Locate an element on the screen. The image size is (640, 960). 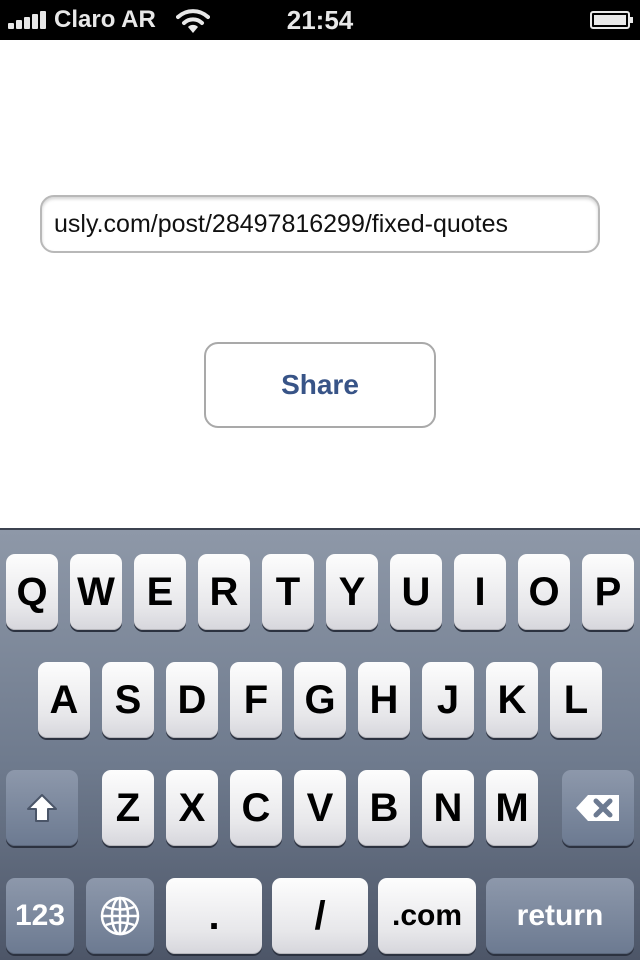
url-field is located at coordinates (320, 224).